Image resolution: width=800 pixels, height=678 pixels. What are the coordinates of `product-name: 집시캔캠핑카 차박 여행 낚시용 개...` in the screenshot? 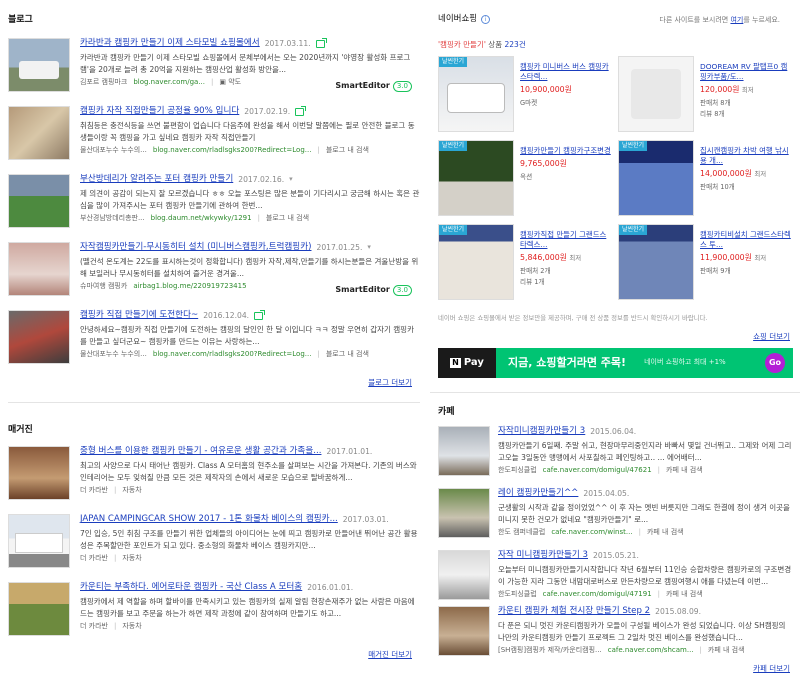 It's located at (746, 156).